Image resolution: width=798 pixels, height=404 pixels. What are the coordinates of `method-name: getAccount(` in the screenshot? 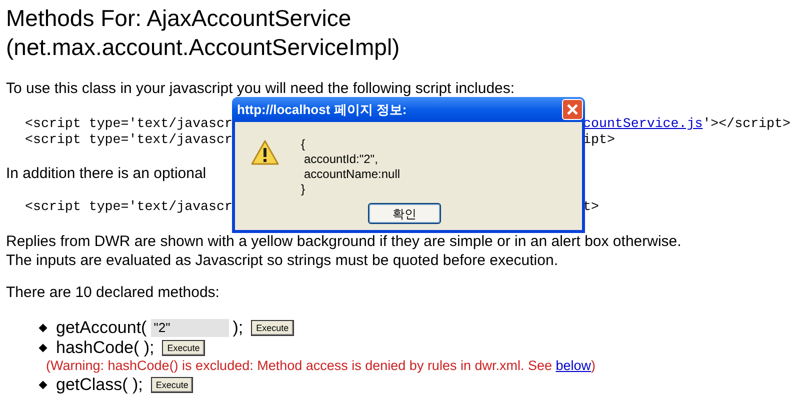 It's located at (101, 328).